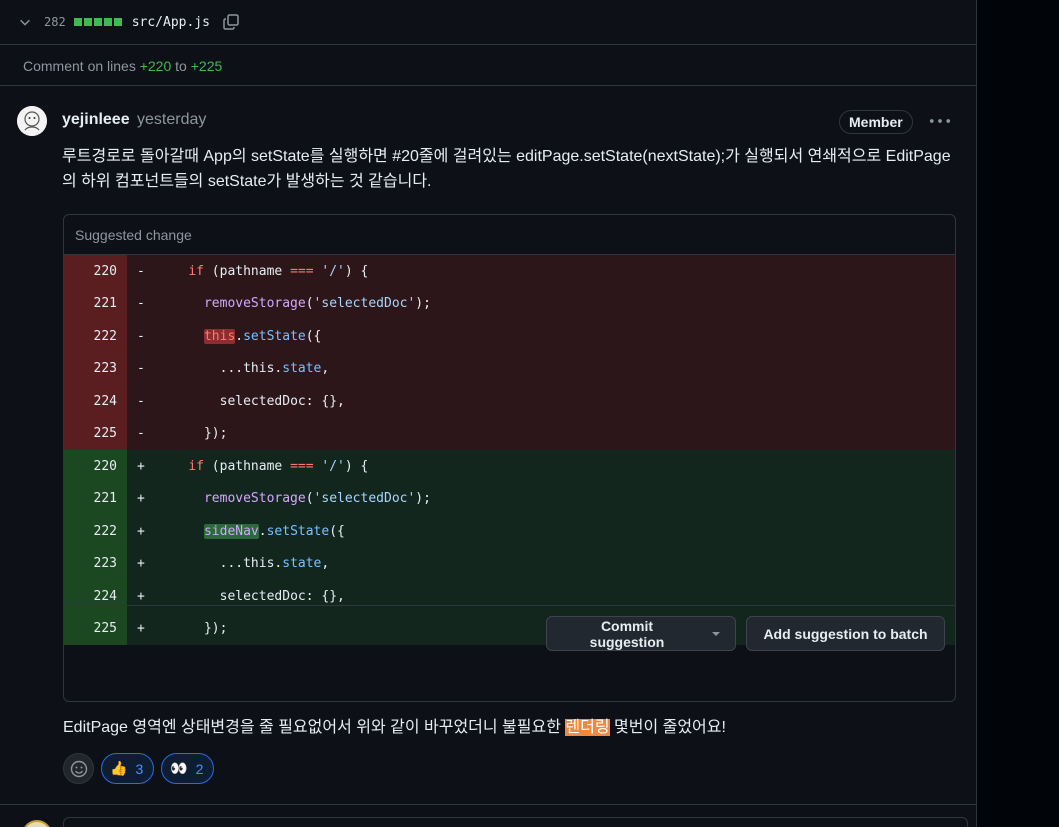 The image size is (1059, 827). What do you see at coordinates (587, 727) in the screenshot?
I see `highlighted-text: 렌더링` at bounding box center [587, 727].